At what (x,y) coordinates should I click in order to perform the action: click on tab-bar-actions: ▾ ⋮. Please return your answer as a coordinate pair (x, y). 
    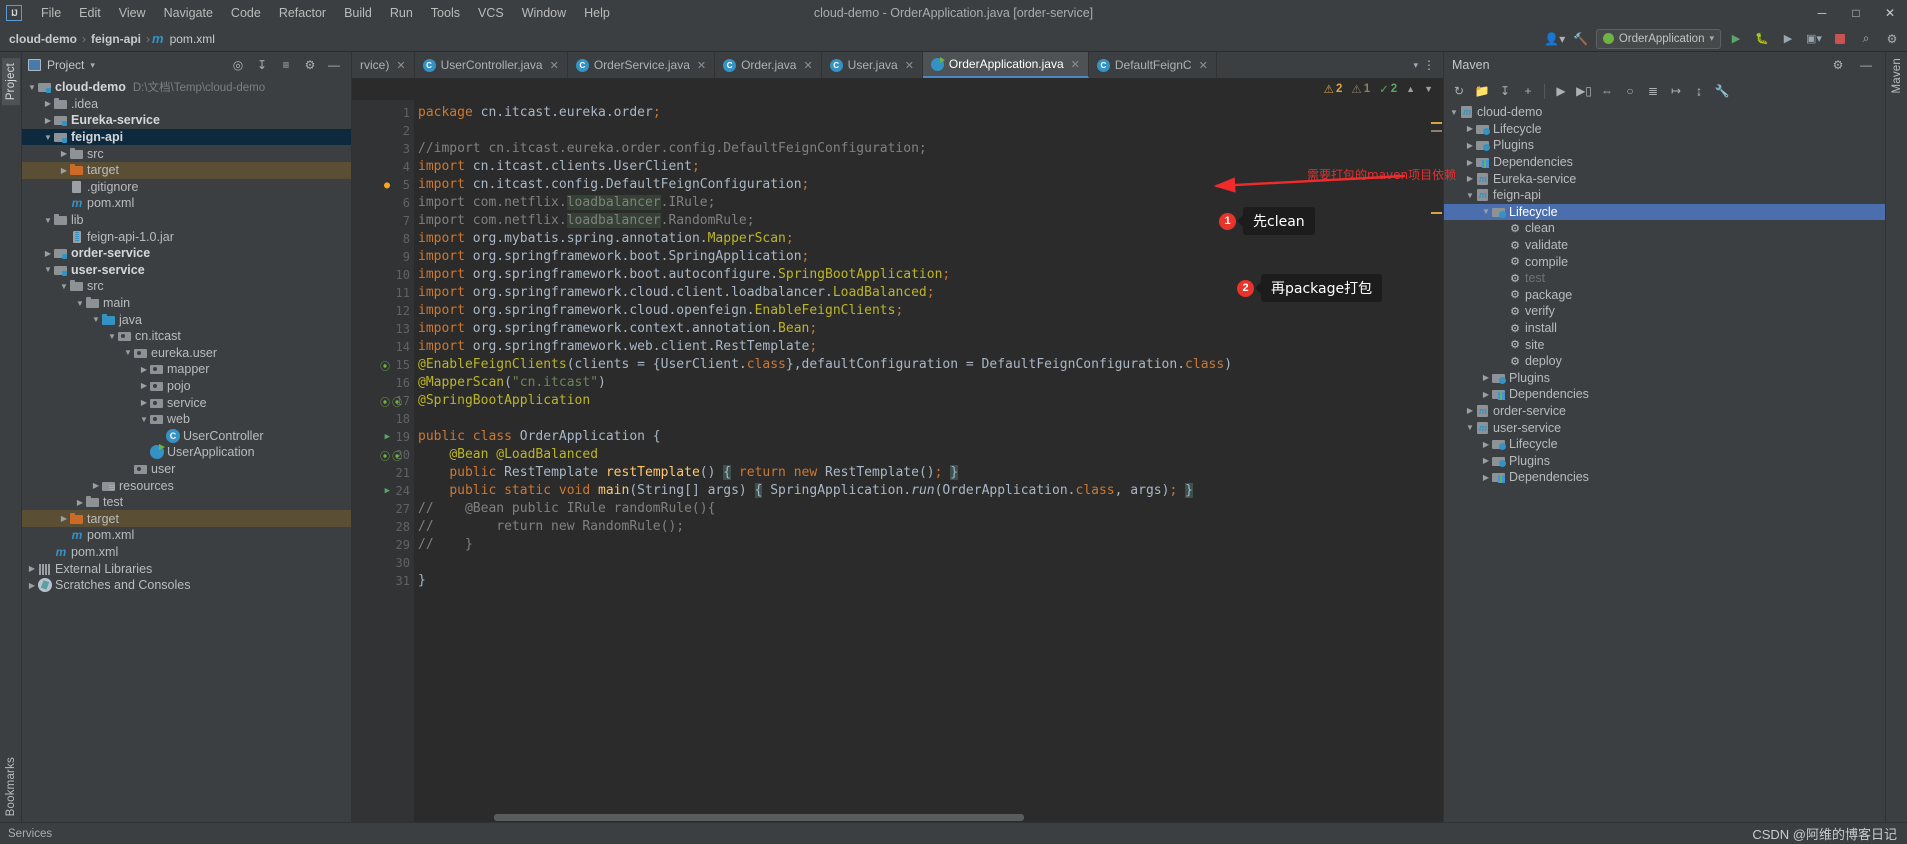
    Looking at the image, I should click on (1424, 65).